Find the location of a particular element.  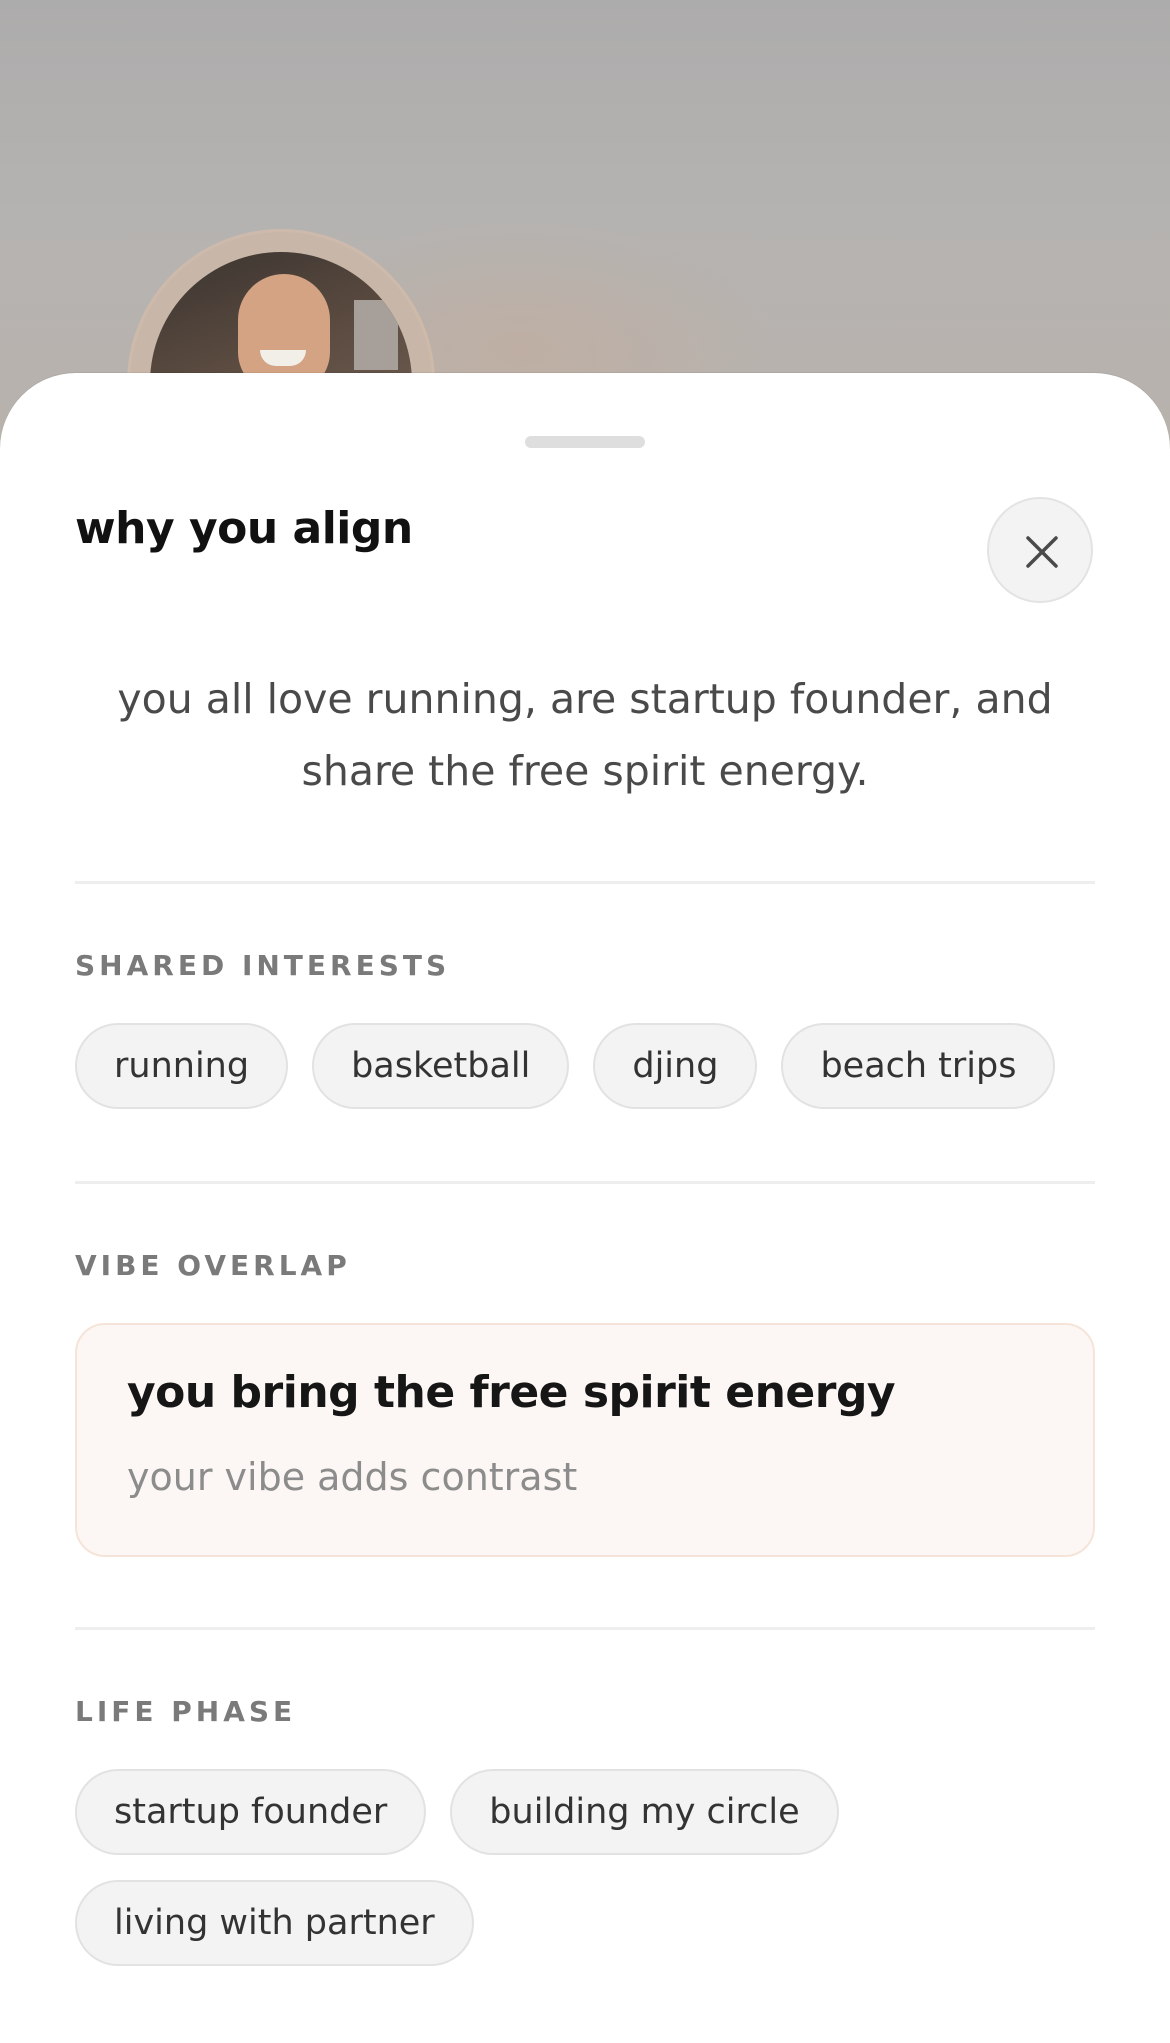

life-phase-chip: building my circle is located at coordinates (644, 1812).